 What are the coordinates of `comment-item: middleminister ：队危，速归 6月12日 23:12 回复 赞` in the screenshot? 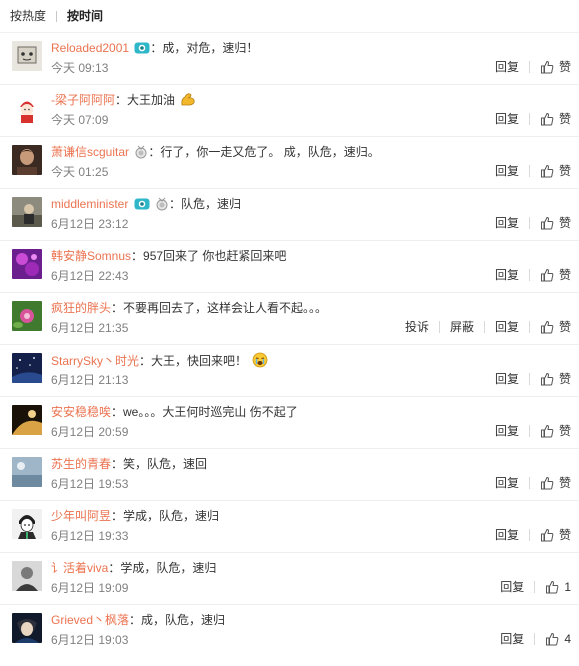 It's located at (289, 214).